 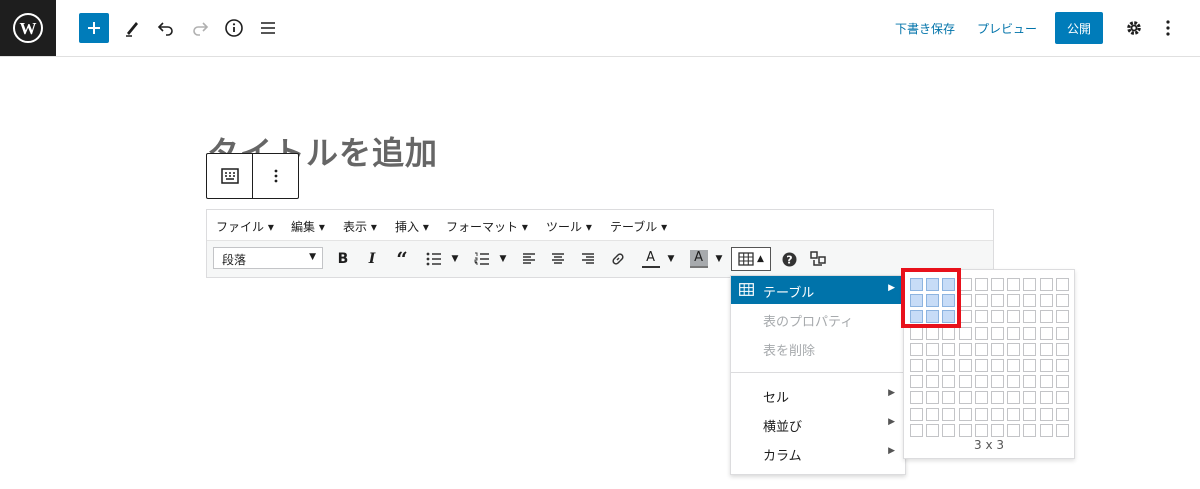 What do you see at coordinates (245, 226) in the screenshot?
I see `menu-file: ファイル ▾` at bounding box center [245, 226].